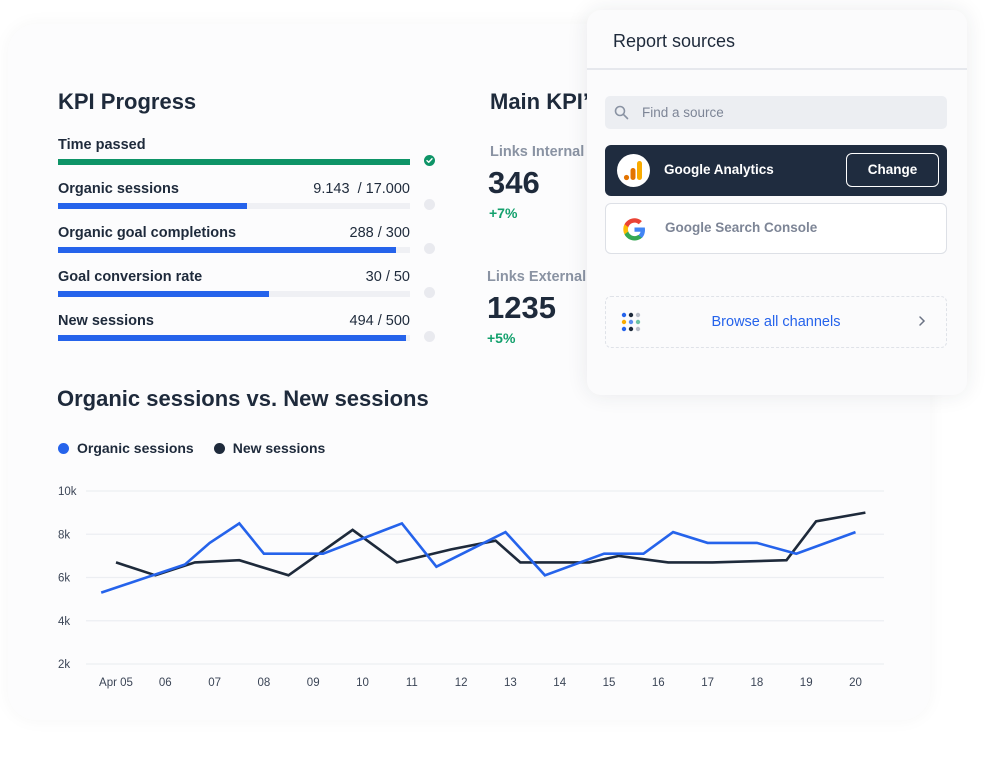 This screenshot has width=992, height=763. Describe the element at coordinates (559, 683) in the screenshot. I see `x-tick-label: 14` at that location.